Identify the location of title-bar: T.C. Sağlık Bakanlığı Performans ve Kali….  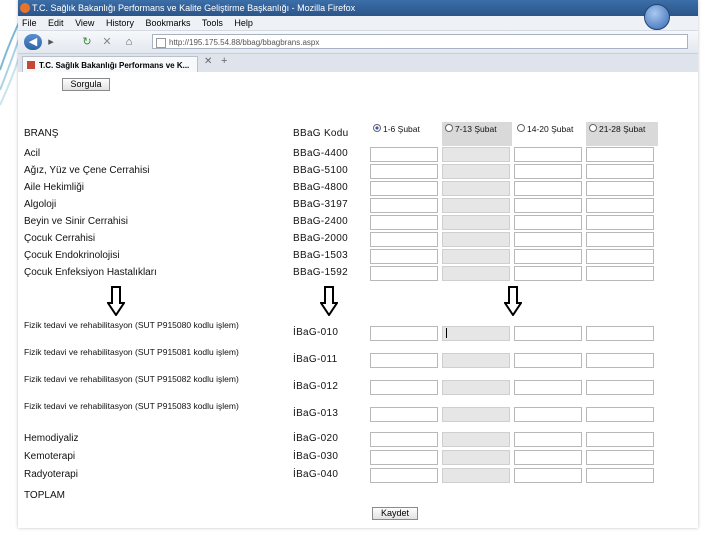
(358, 8).